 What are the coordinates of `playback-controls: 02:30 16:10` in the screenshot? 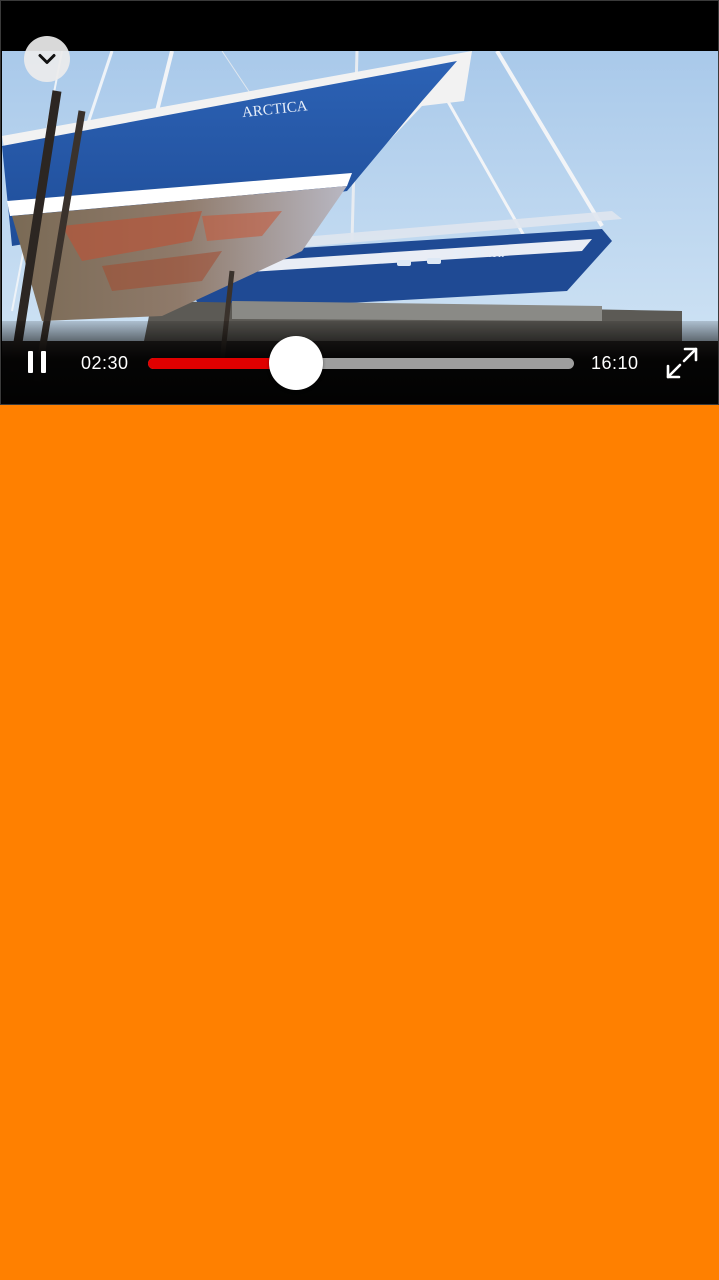 It's located at (360, 362).